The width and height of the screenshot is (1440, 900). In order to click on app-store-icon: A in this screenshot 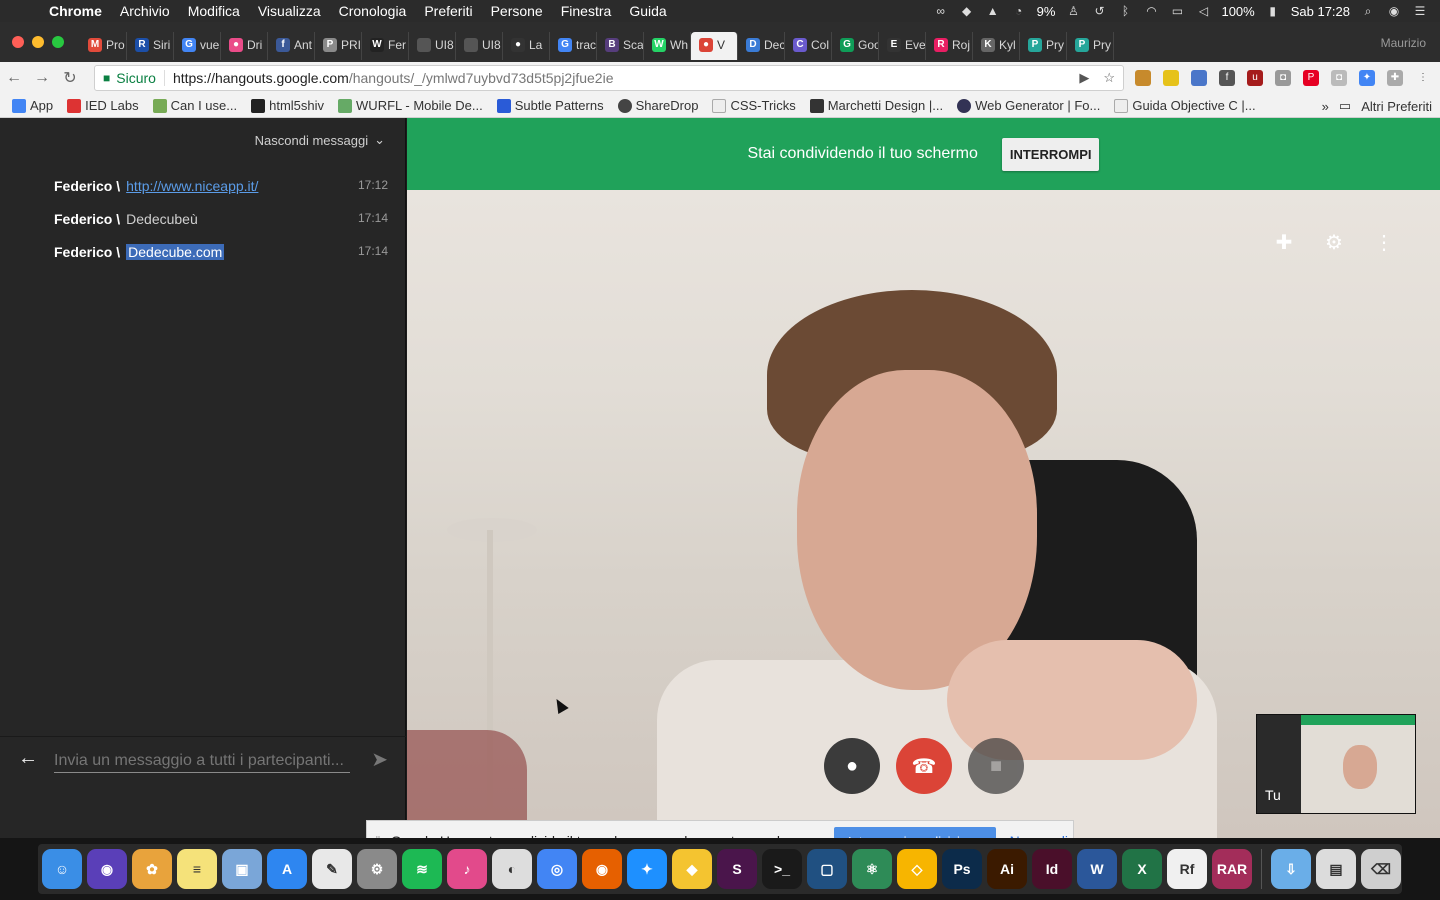, I will do `click(287, 869)`.